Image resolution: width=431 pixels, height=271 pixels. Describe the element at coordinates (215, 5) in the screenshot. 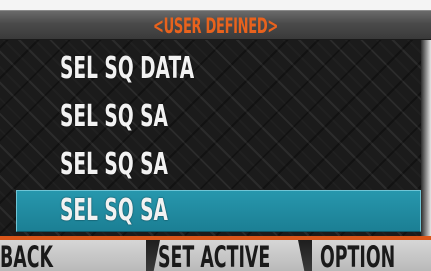

I see `top-bezel` at that location.